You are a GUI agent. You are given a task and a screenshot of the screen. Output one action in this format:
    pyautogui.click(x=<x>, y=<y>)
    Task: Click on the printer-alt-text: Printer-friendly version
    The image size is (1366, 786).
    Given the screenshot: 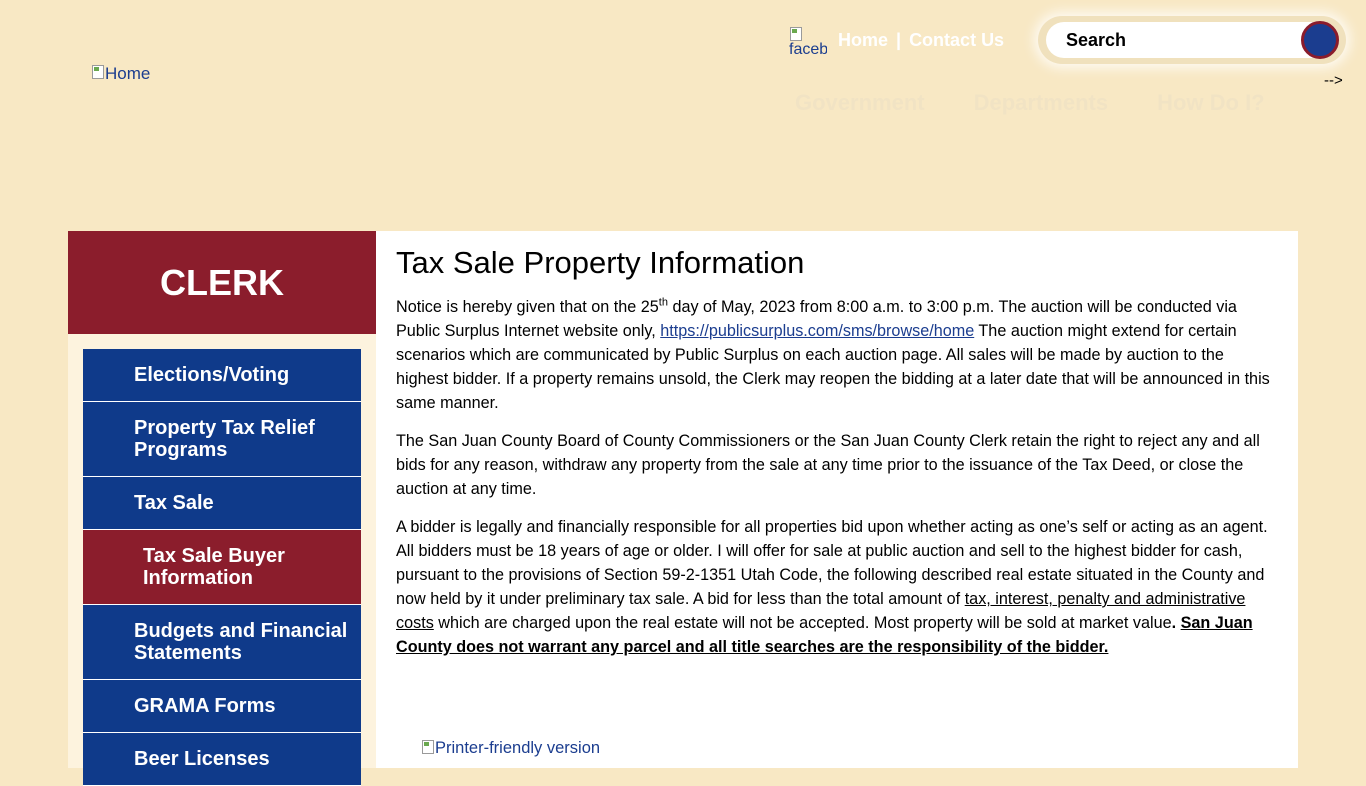 What is the action you would take?
    pyautogui.click(x=518, y=748)
    